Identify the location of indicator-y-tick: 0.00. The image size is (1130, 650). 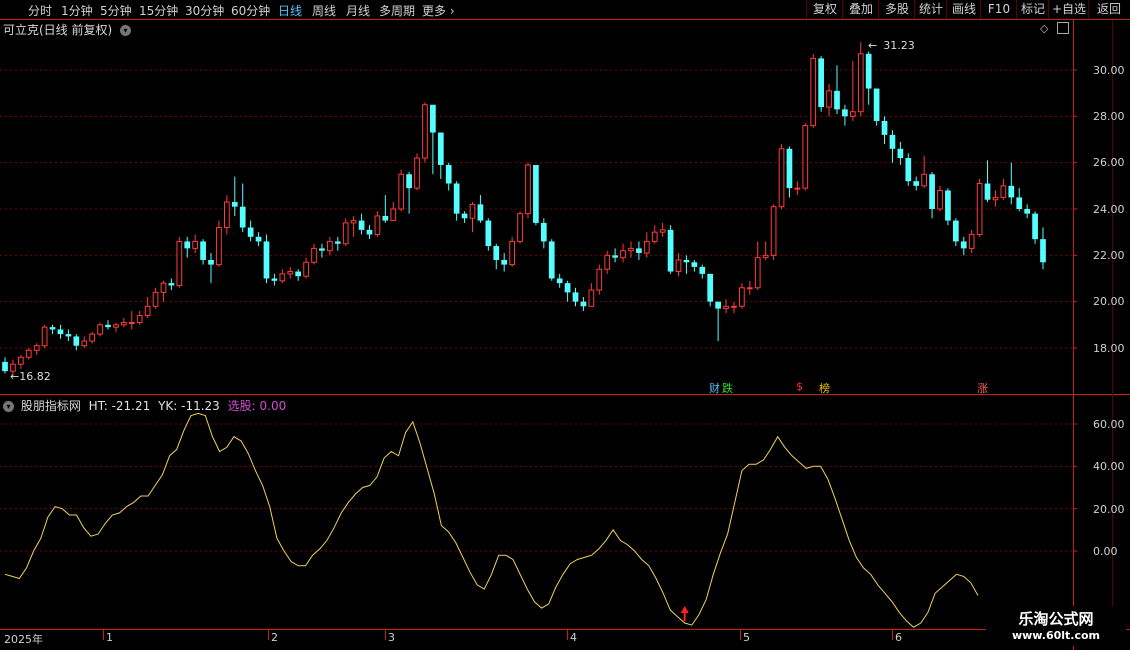
(1105, 551).